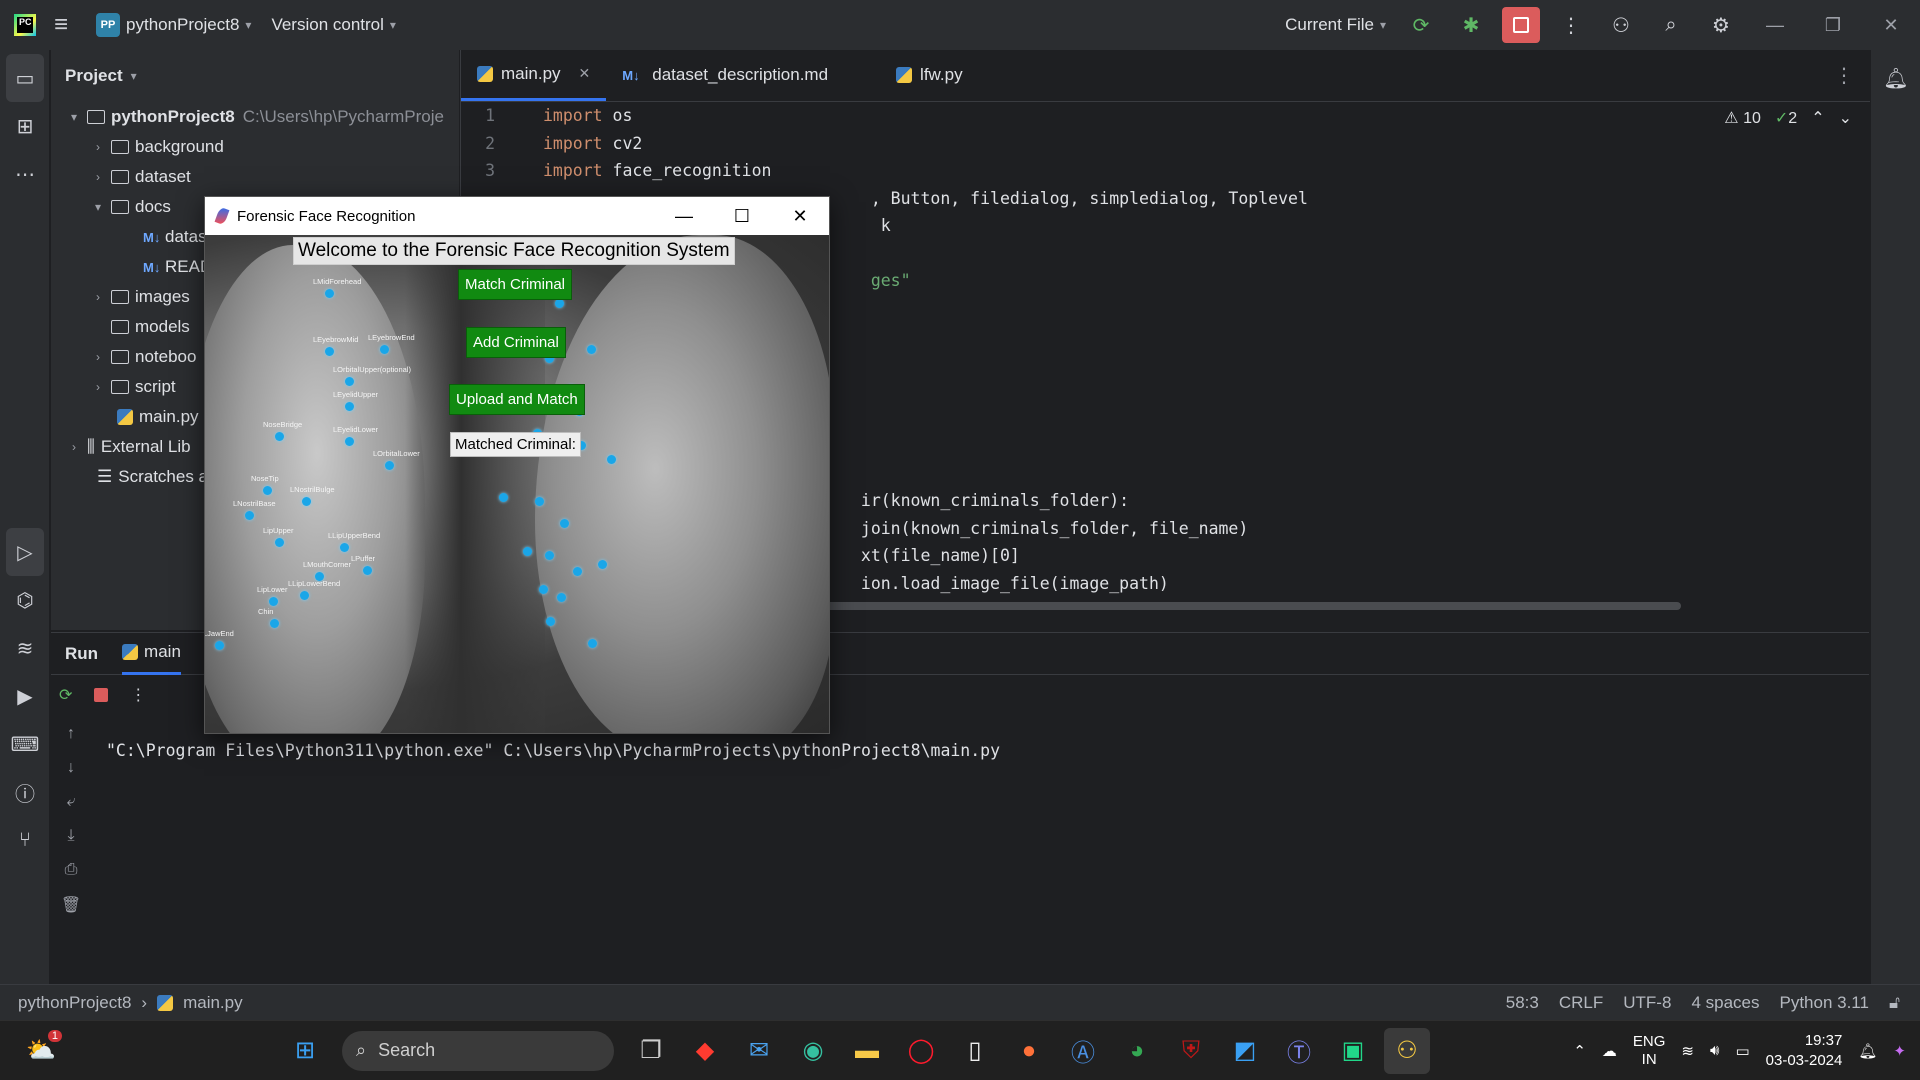  I want to click on services-icon: ▶, so click(25, 696).